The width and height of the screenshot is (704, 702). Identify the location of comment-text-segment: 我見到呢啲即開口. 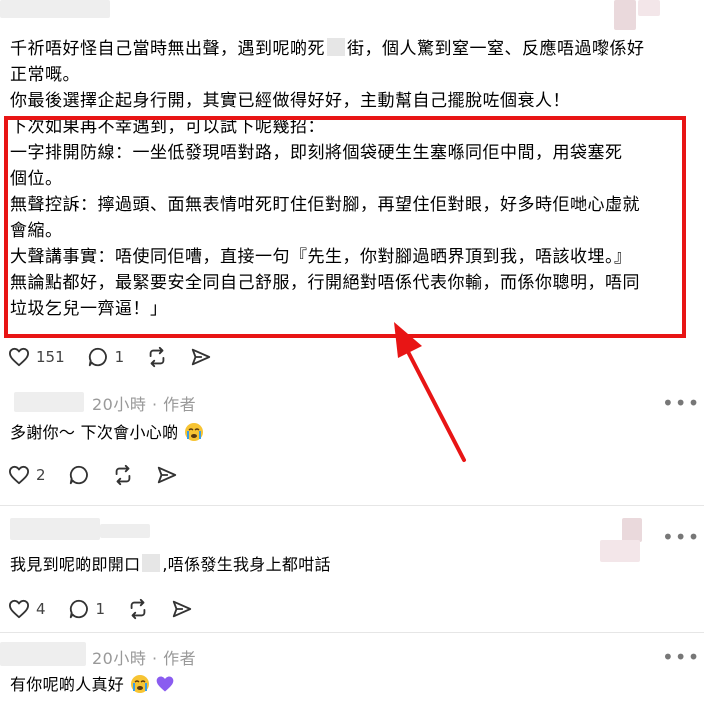
(75, 564).